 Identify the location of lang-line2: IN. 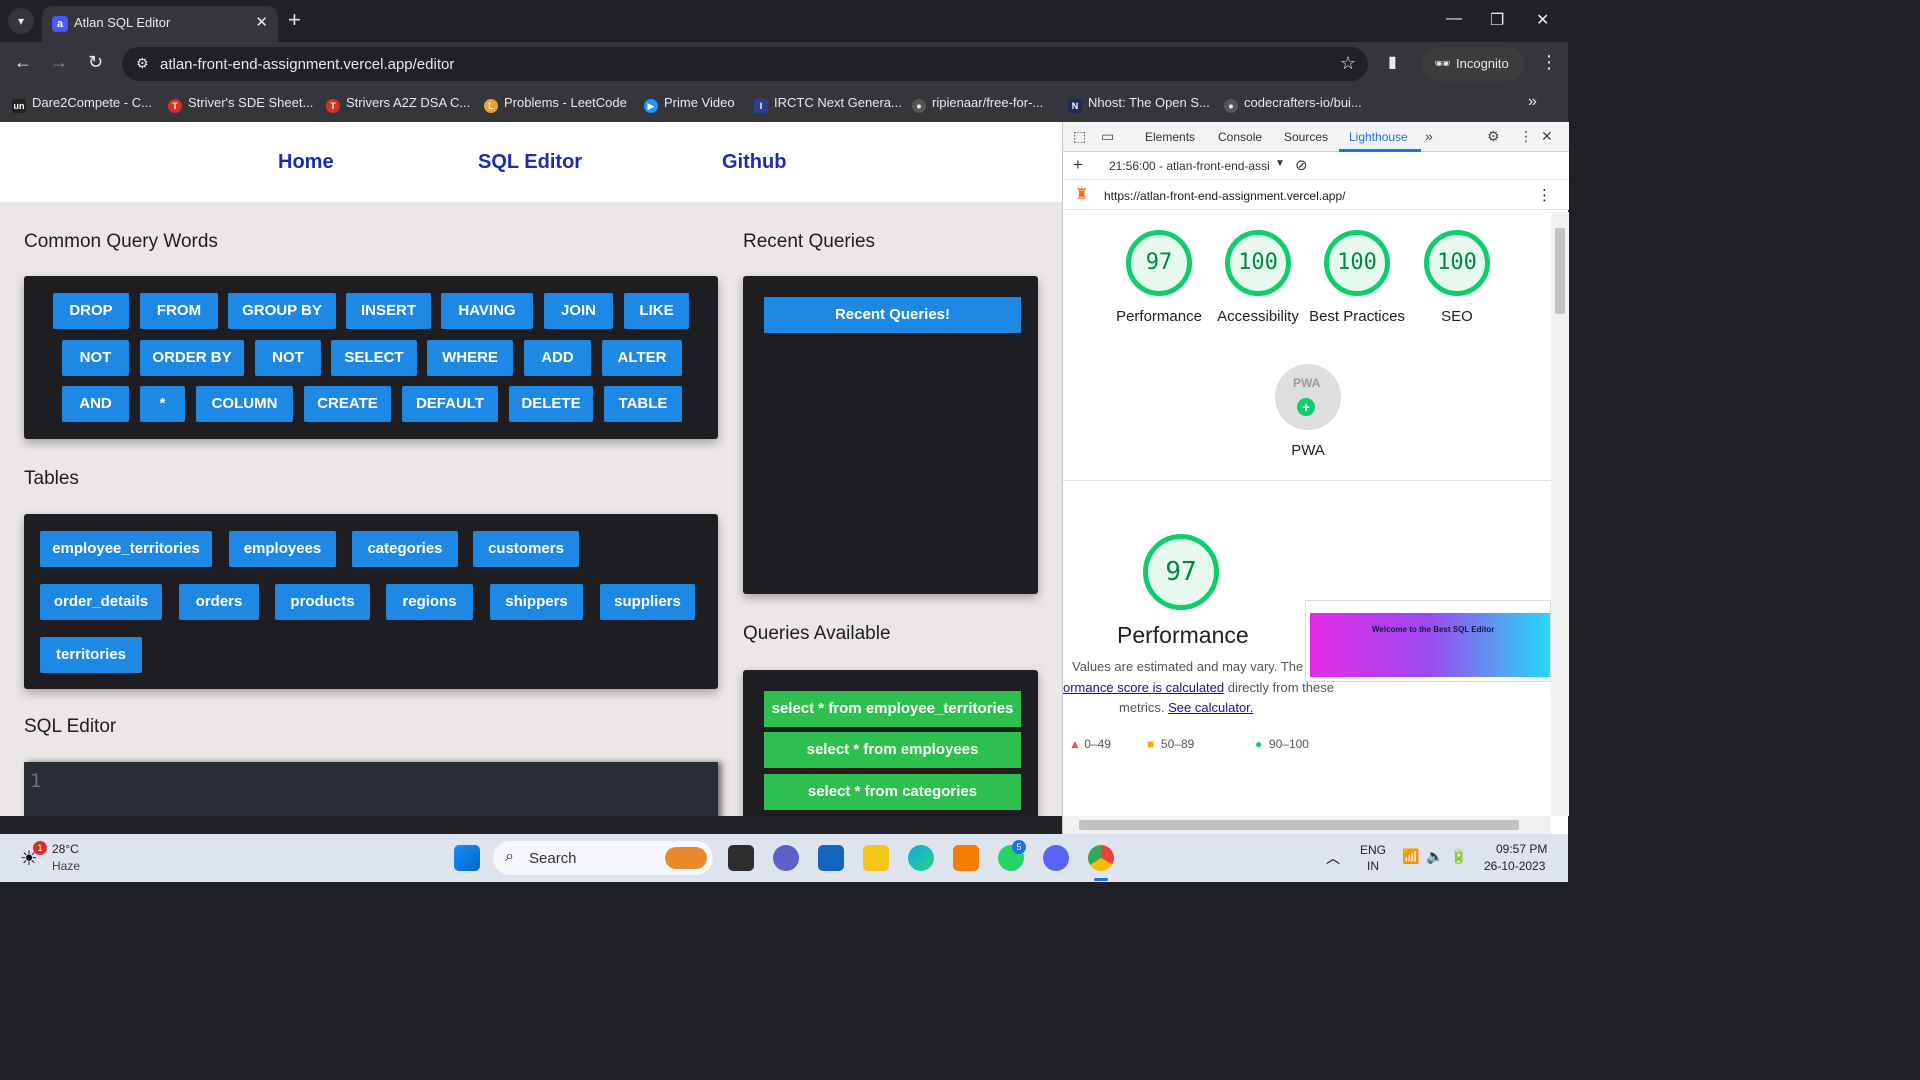
(1373, 866).